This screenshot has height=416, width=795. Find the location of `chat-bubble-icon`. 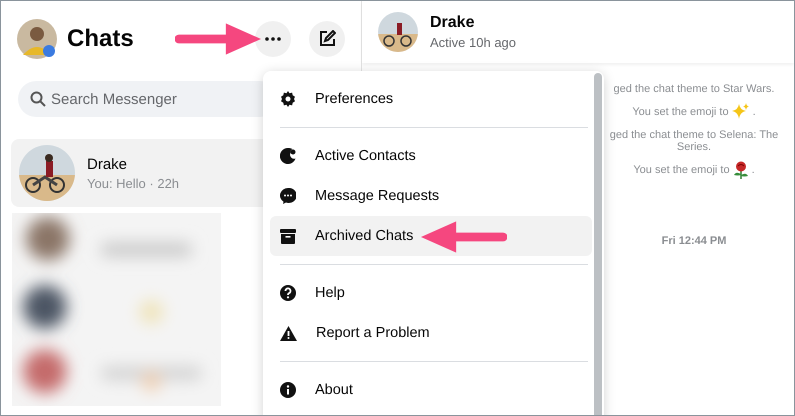

chat-bubble-icon is located at coordinates (288, 196).